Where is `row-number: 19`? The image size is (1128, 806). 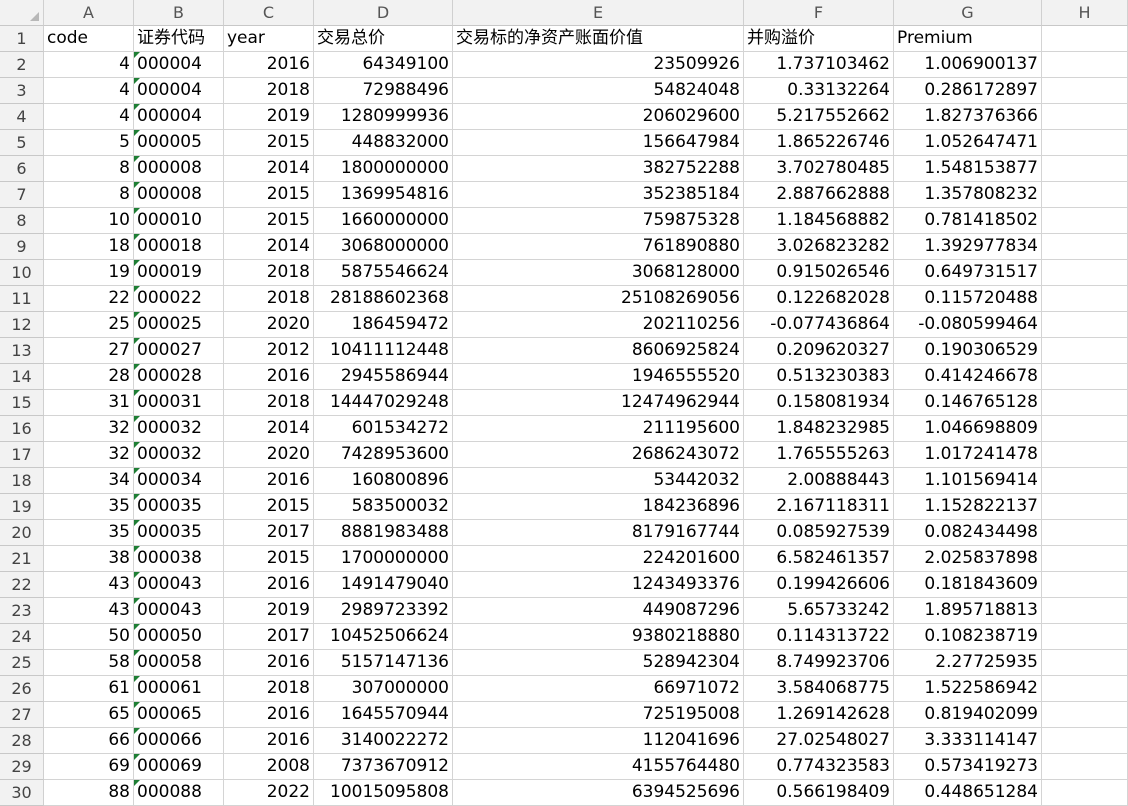 row-number: 19 is located at coordinates (22, 507).